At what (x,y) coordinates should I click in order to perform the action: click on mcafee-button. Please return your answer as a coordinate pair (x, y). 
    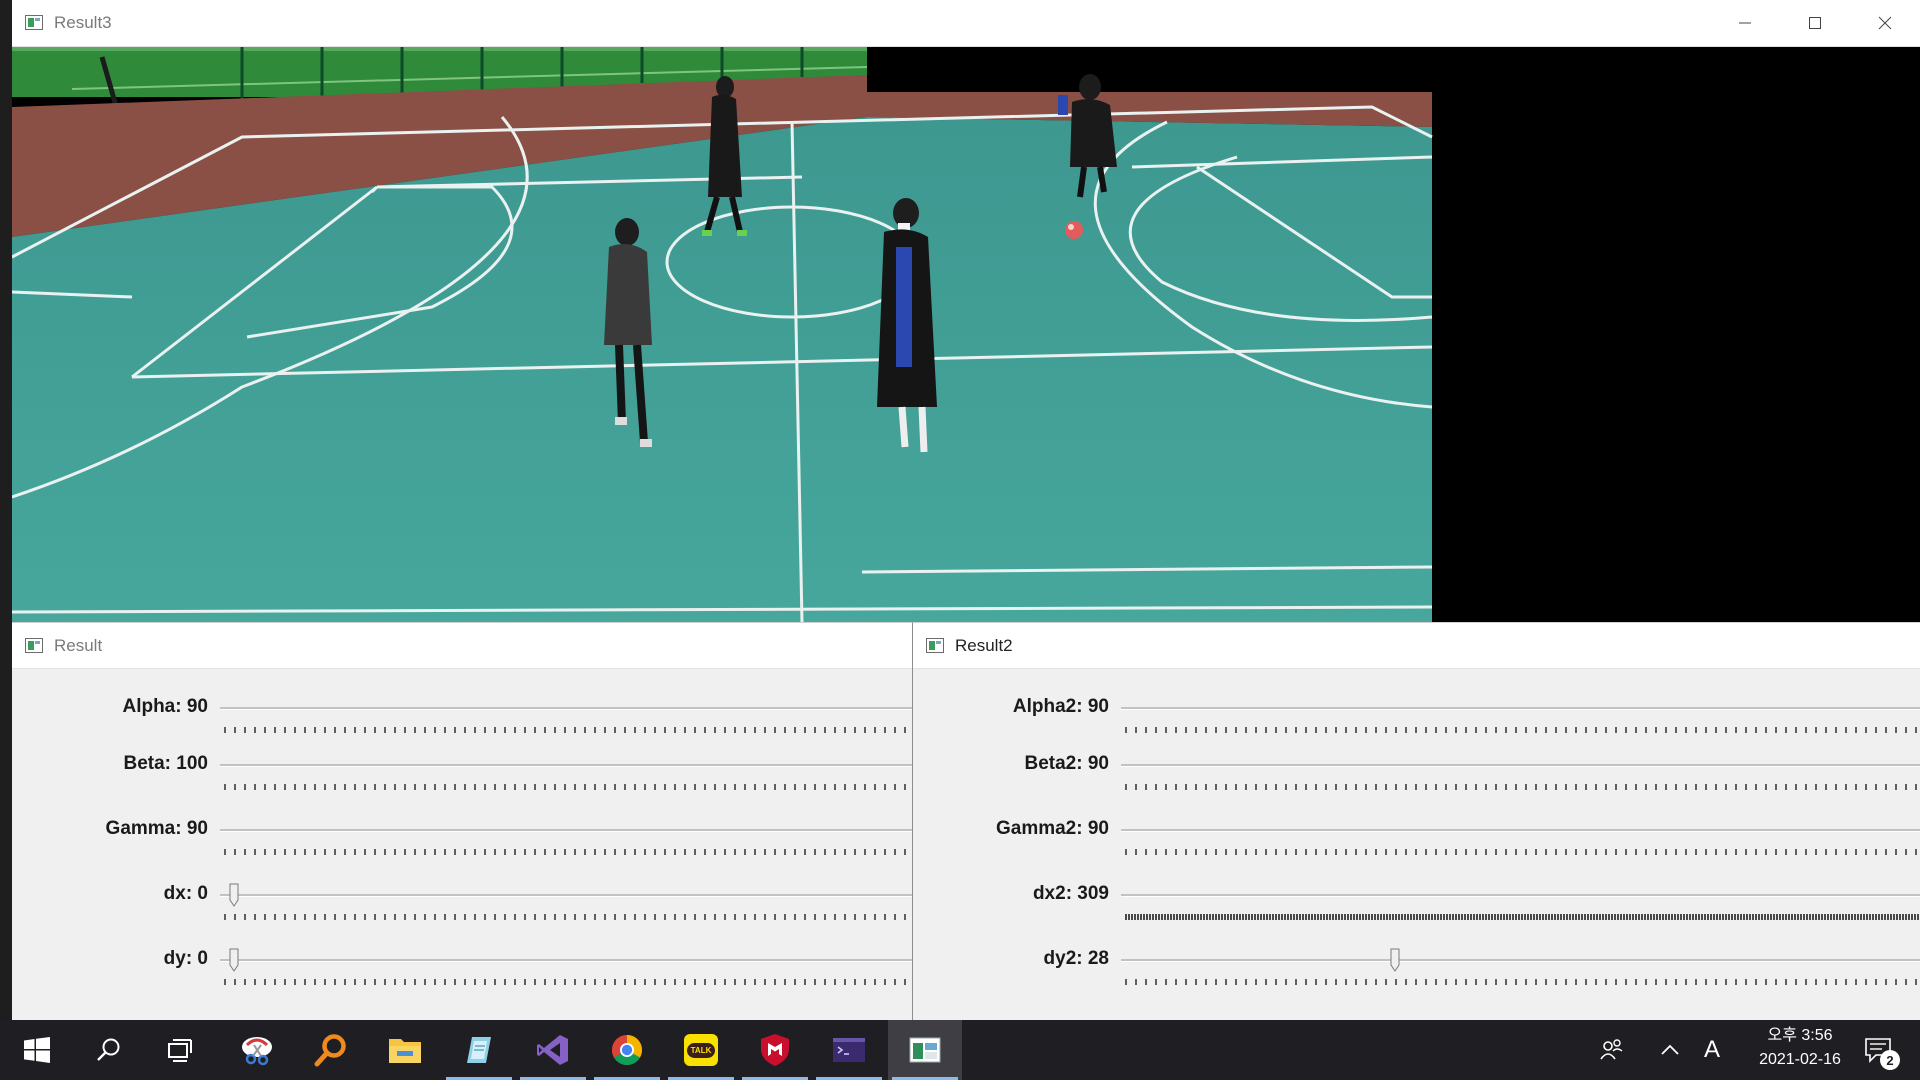
    Looking at the image, I should click on (775, 1050).